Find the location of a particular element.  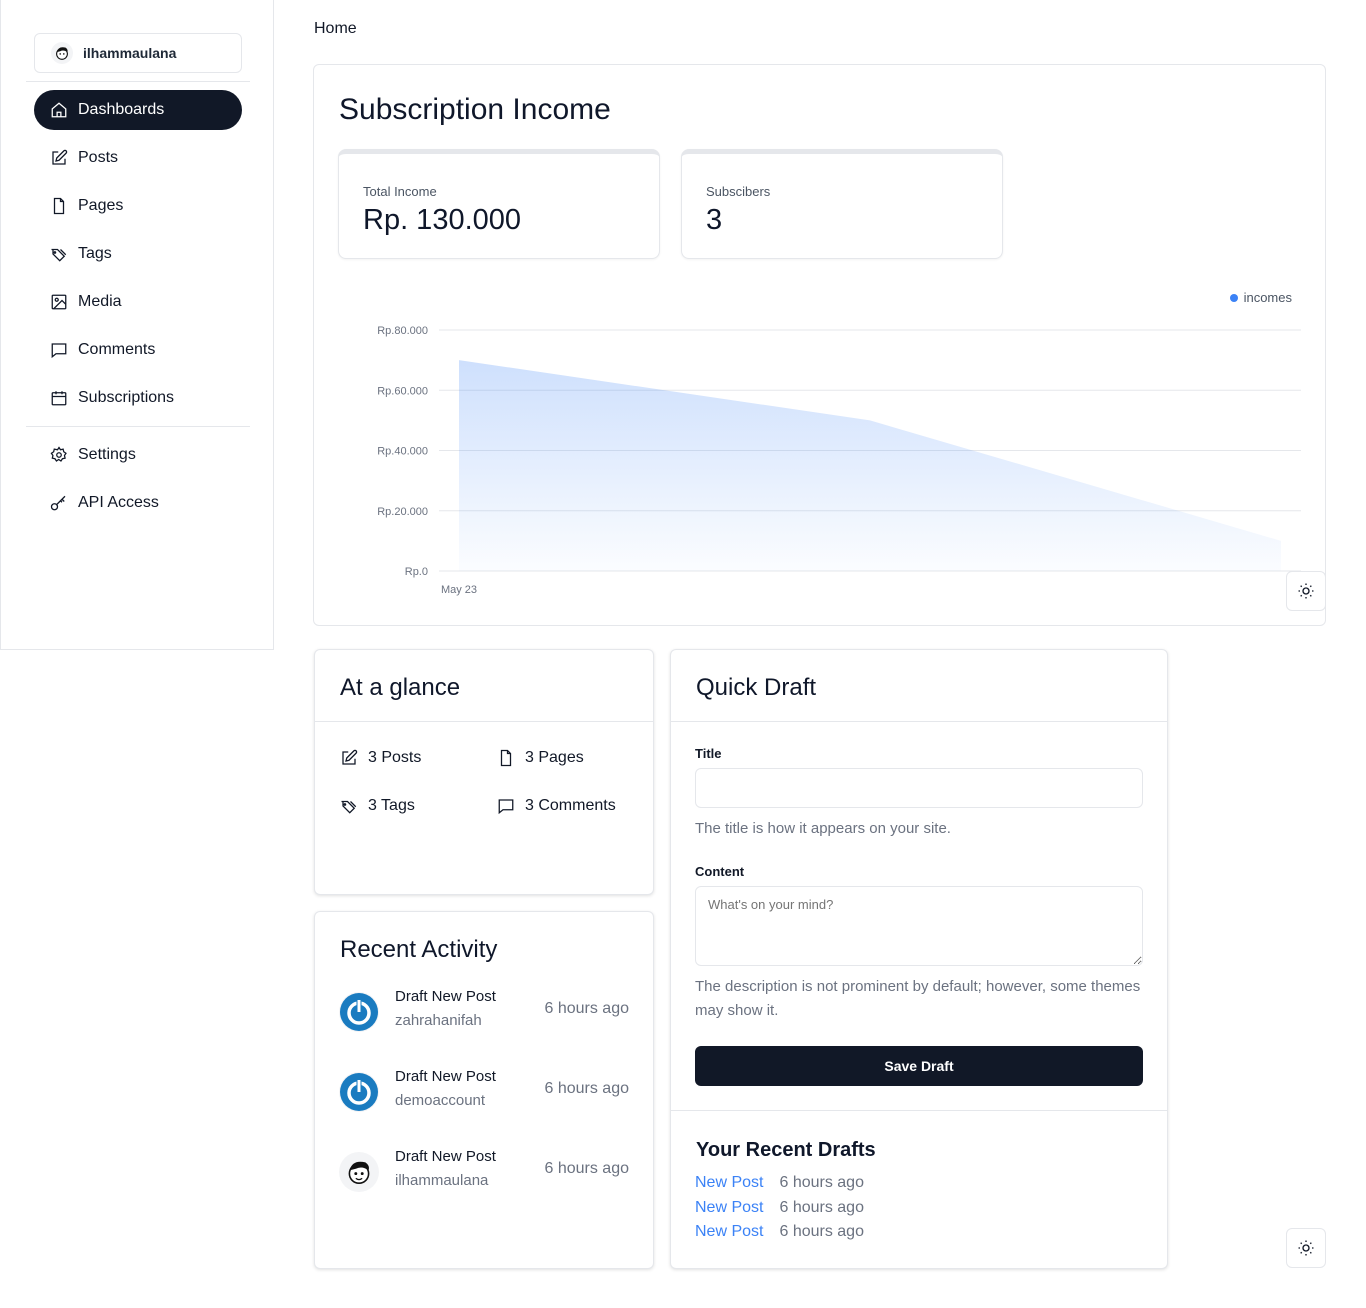

activity-item: Draft New Post demoaccount 6 hours ago is located at coordinates (484, 1092).